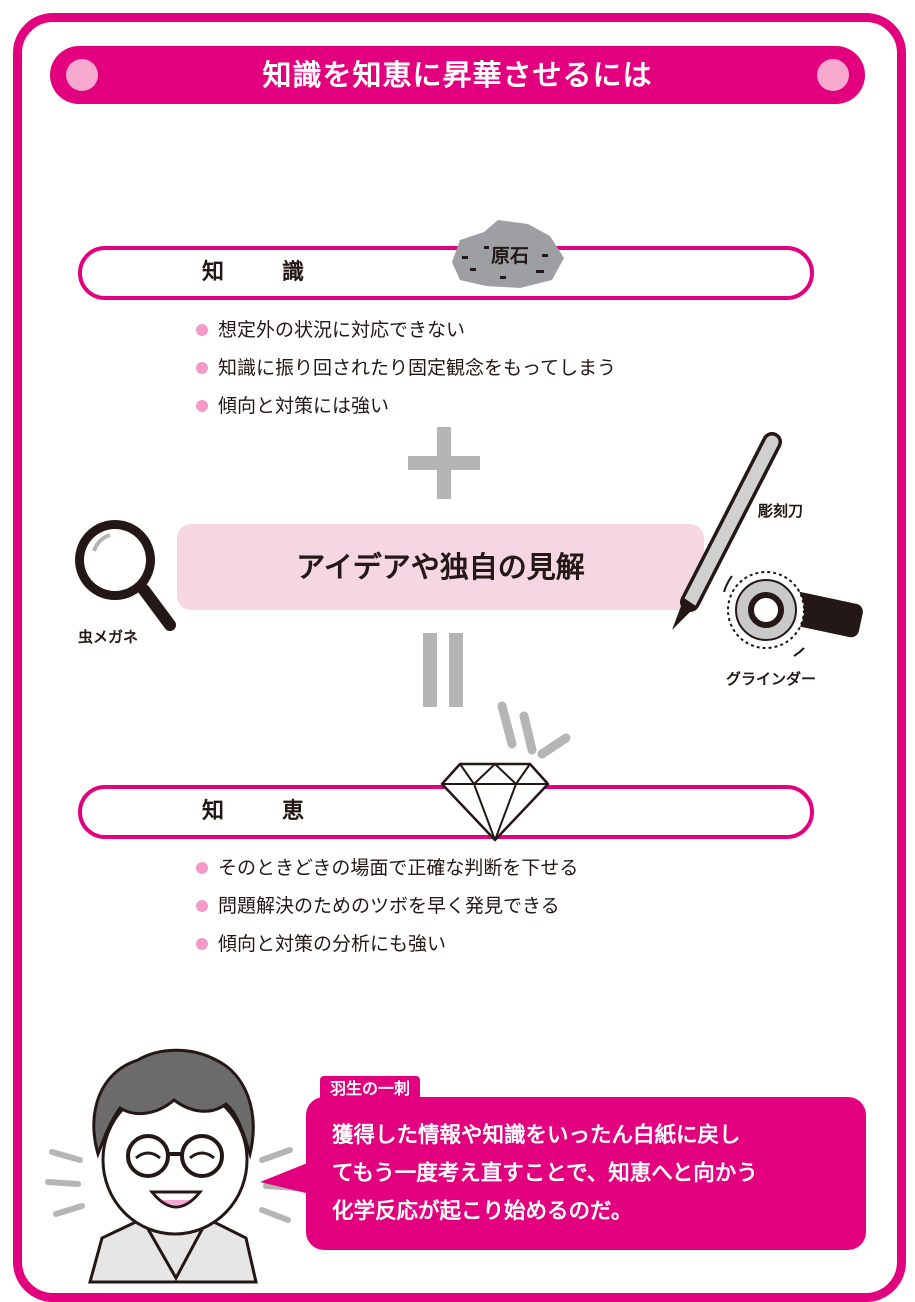 The height and width of the screenshot is (1302, 915). I want to click on list-item: 想定外の状況に対応できない, so click(406, 330).